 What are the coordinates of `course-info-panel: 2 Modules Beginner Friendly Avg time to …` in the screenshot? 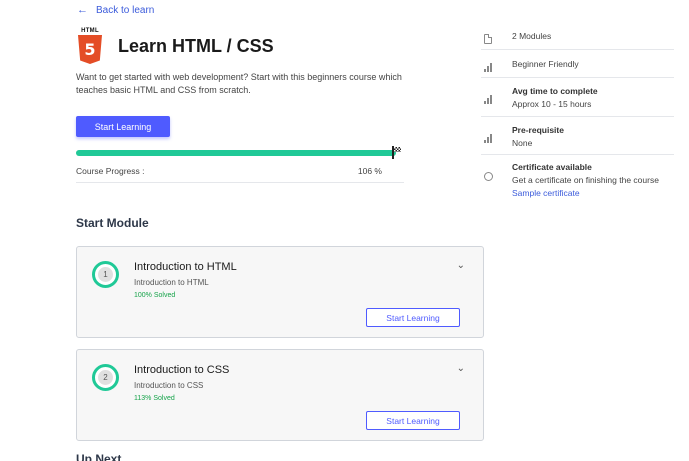 It's located at (577, 112).